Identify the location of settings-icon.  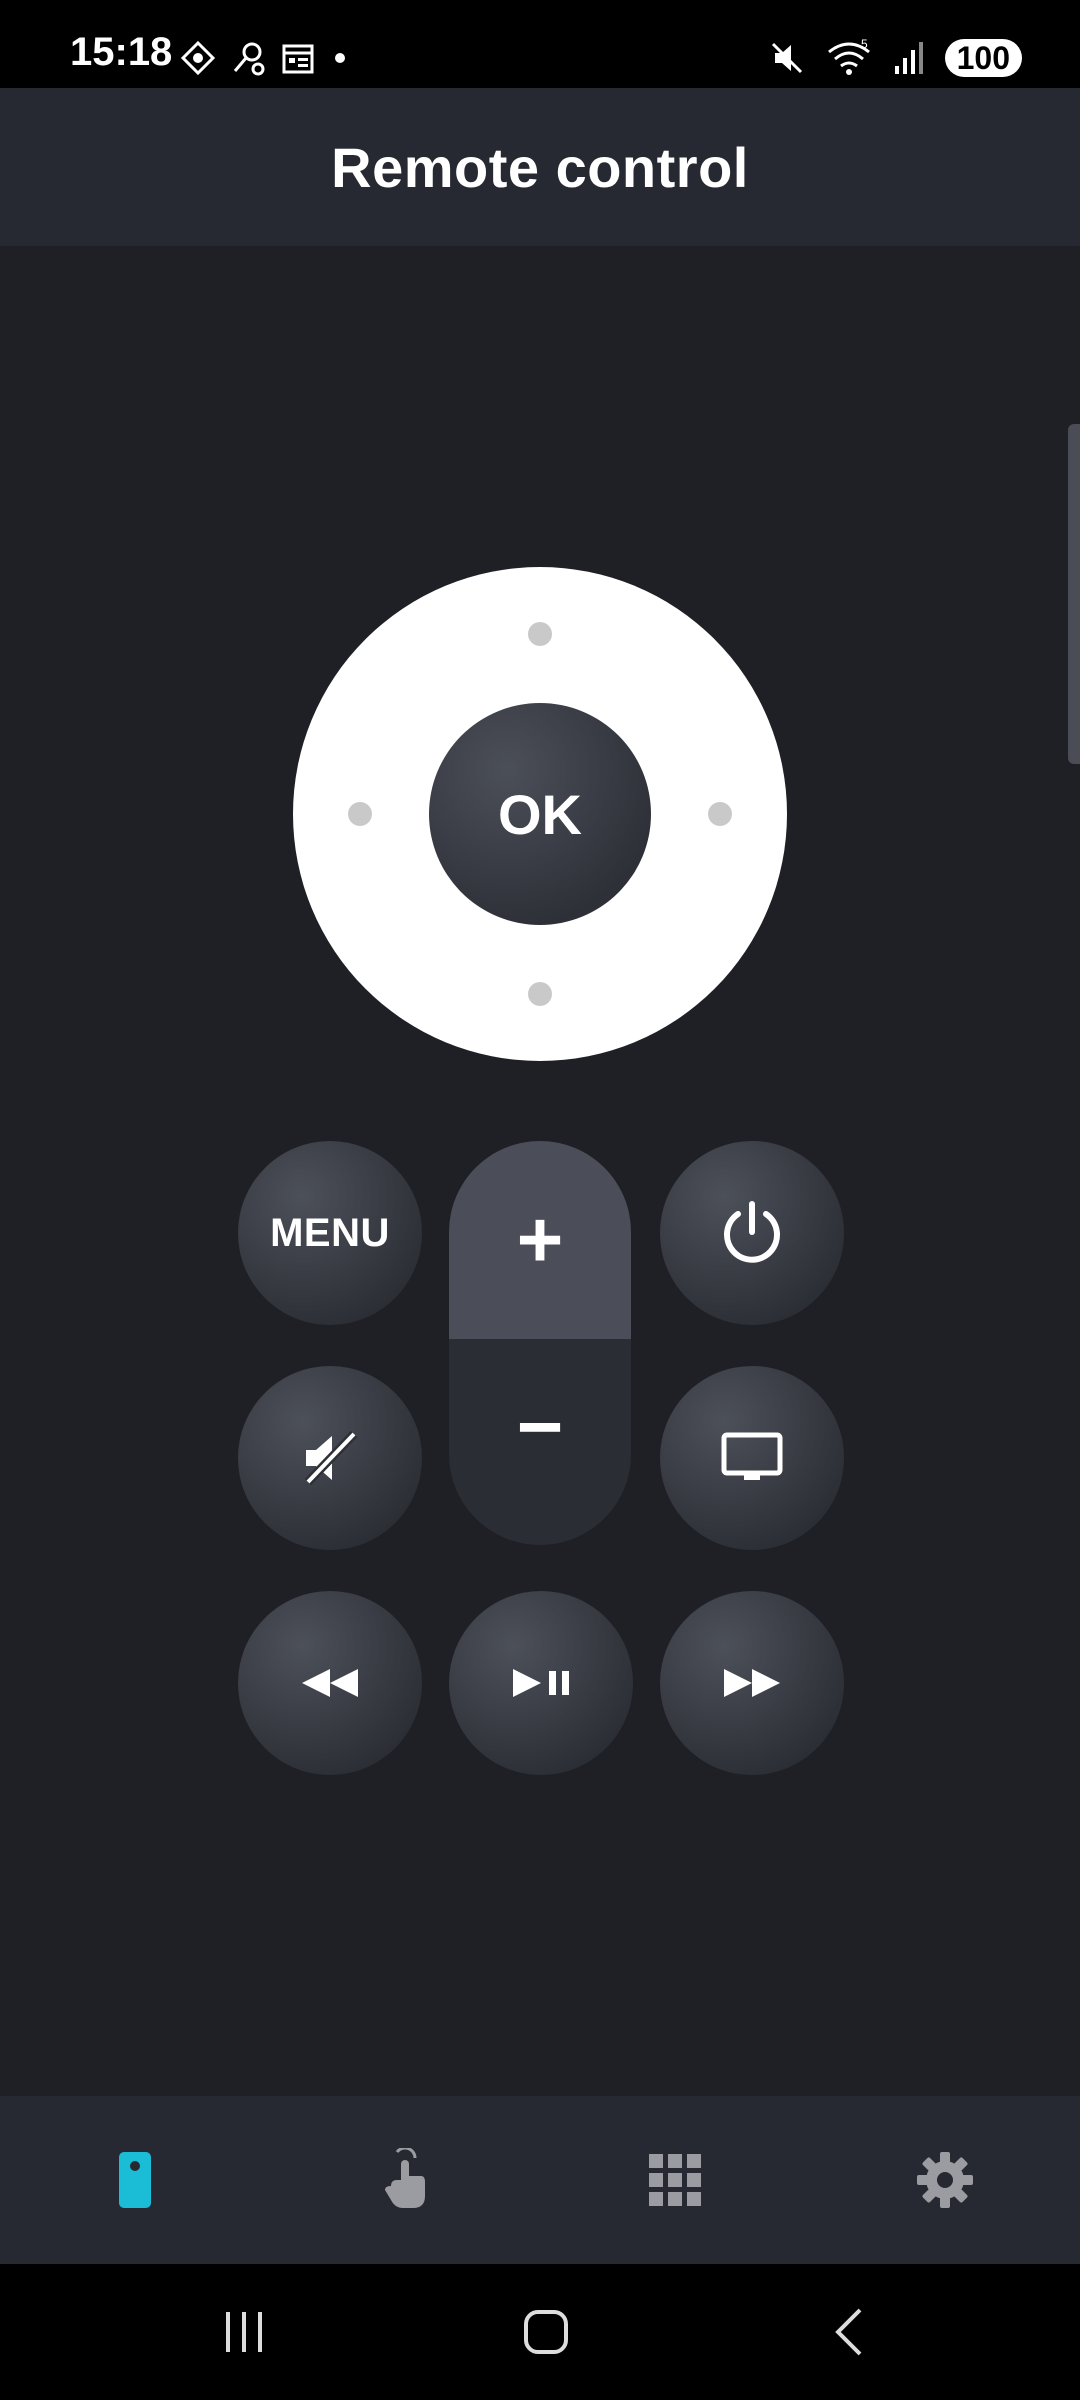
(945, 2180).